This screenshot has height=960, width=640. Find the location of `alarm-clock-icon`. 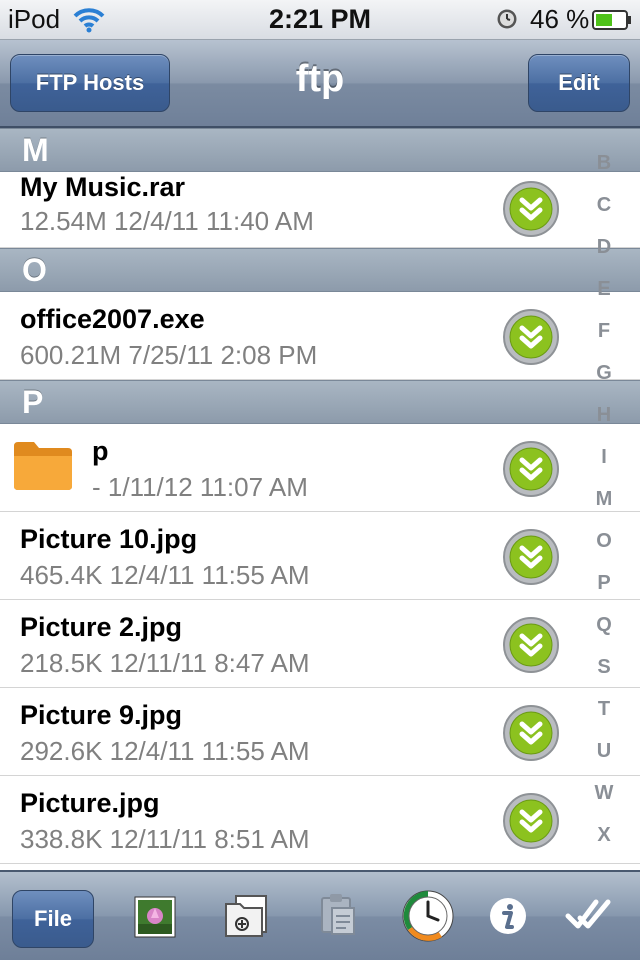

alarm-clock-icon is located at coordinates (507, 19).